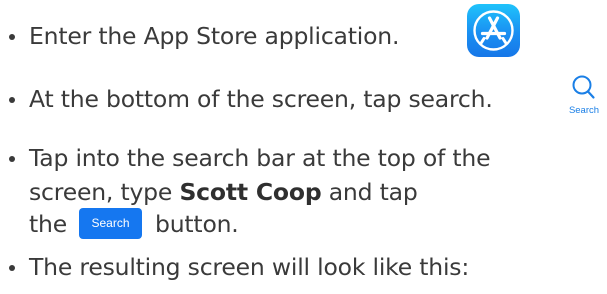 Image resolution: width=607 pixels, height=294 pixels. Describe the element at coordinates (214, 36) in the screenshot. I see `step-text: Enter the App Store application.` at that location.